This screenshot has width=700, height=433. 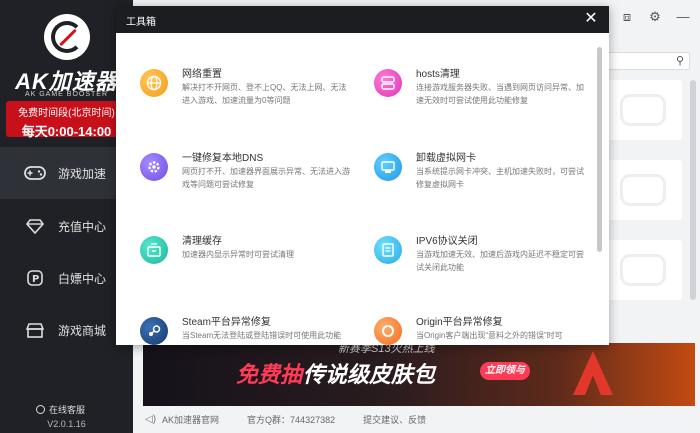 I want to click on banner-headline-red: 免费抽, so click(x=269, y=374).